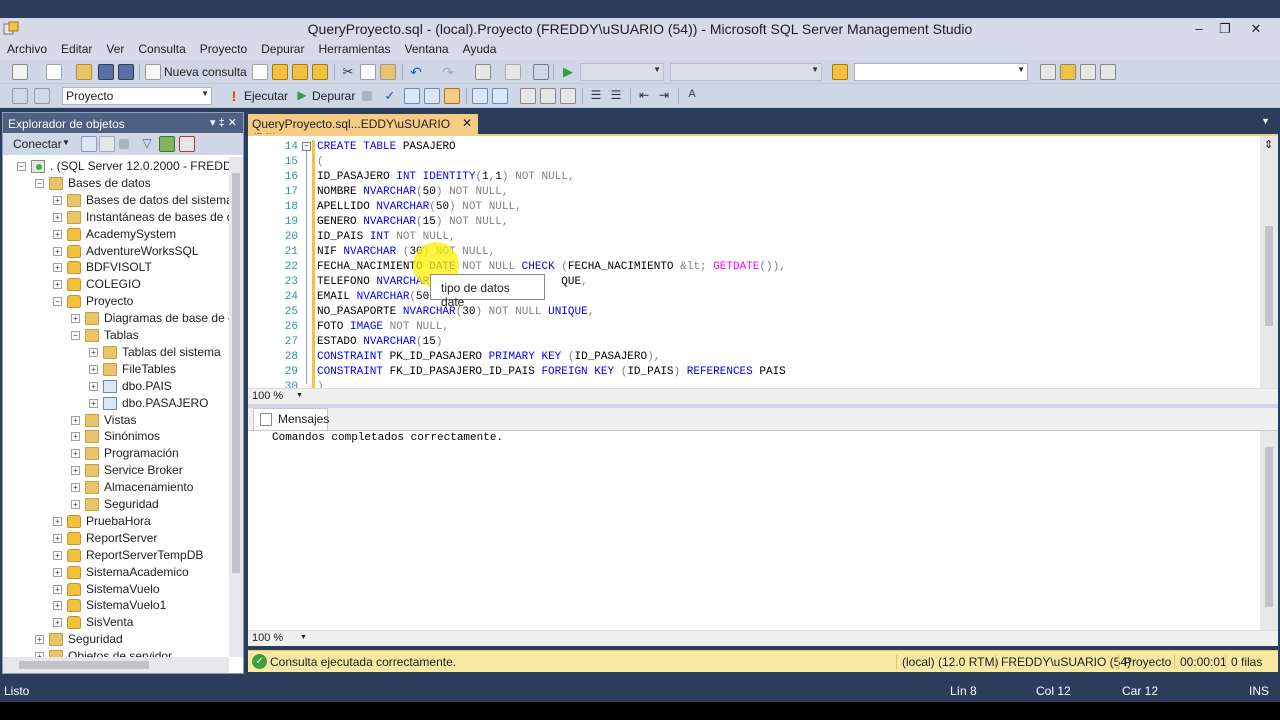  I want to click on navigate-icon, so click(483, 72).